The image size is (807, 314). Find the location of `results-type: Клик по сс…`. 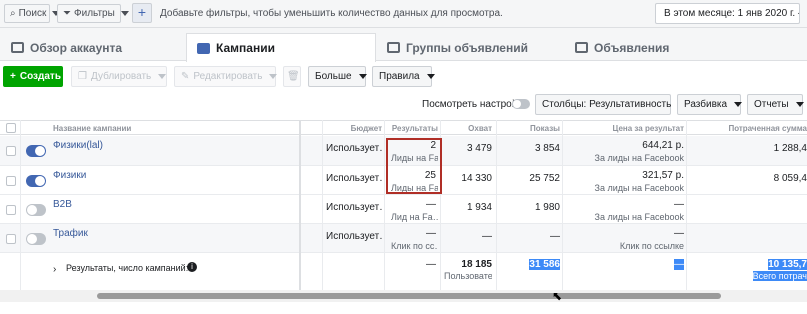

results-type: Клик по сс… is located at coordinates (414, 246).